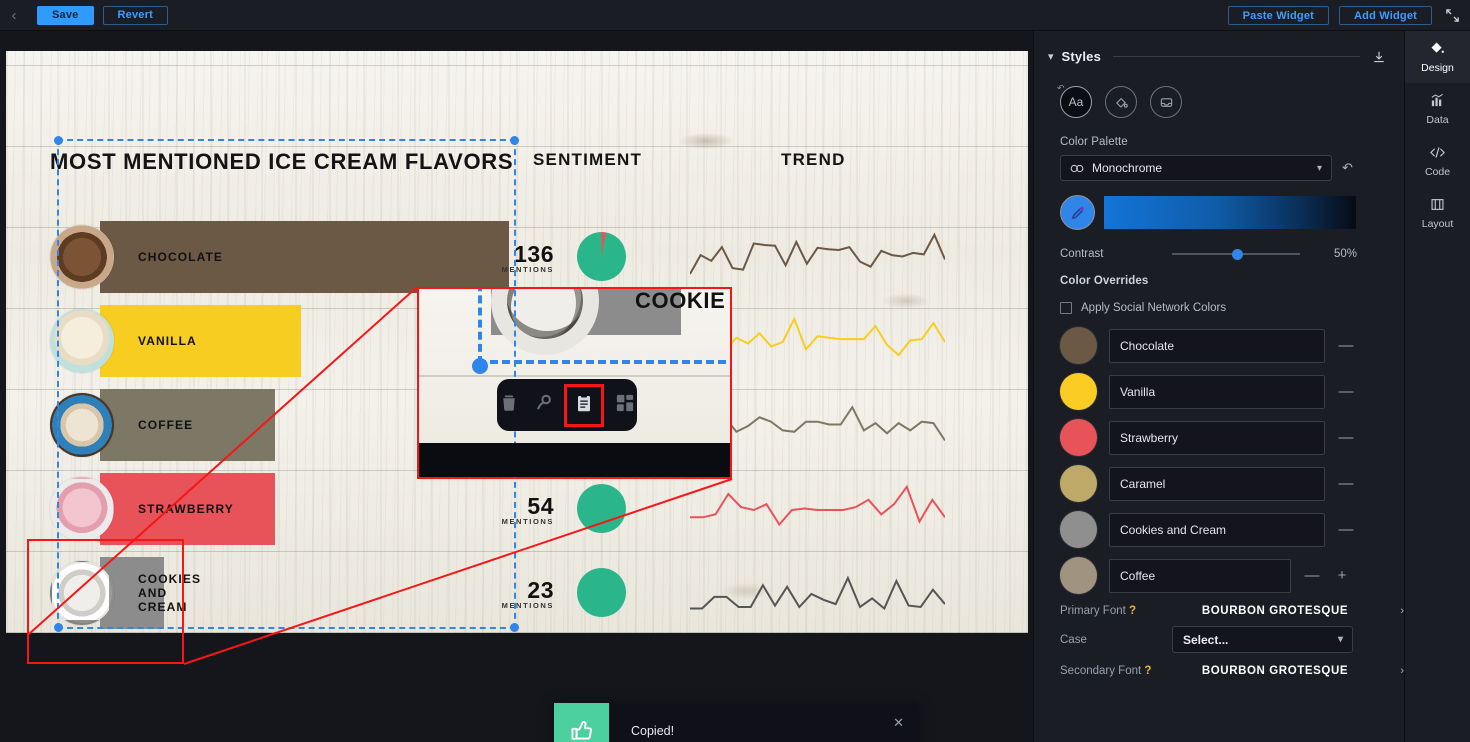 Image resolution: width=1470 pixels, height=742 pixels. I want to click on nav-item-layout: Layout, so click(1437, 213).